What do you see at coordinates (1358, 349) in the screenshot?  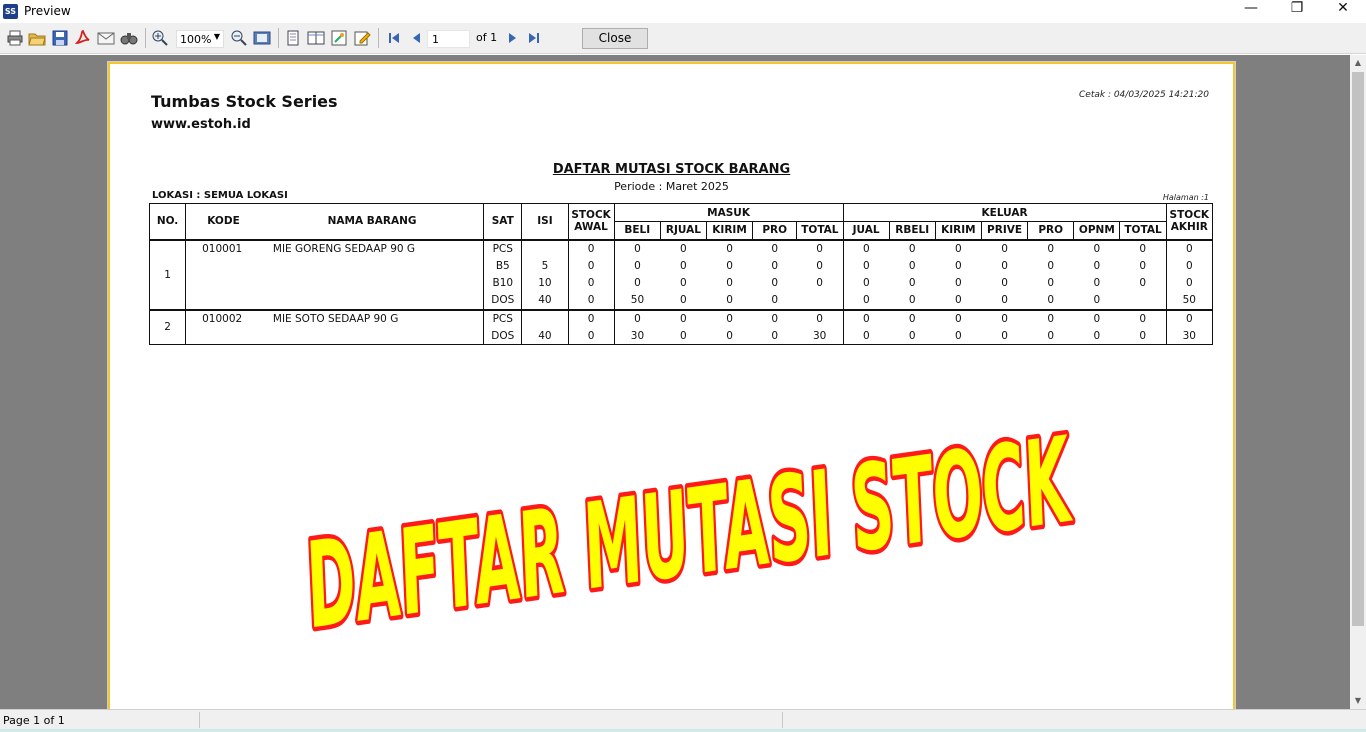 I see `scroll-thumb` at bounding box center [1358, 349].